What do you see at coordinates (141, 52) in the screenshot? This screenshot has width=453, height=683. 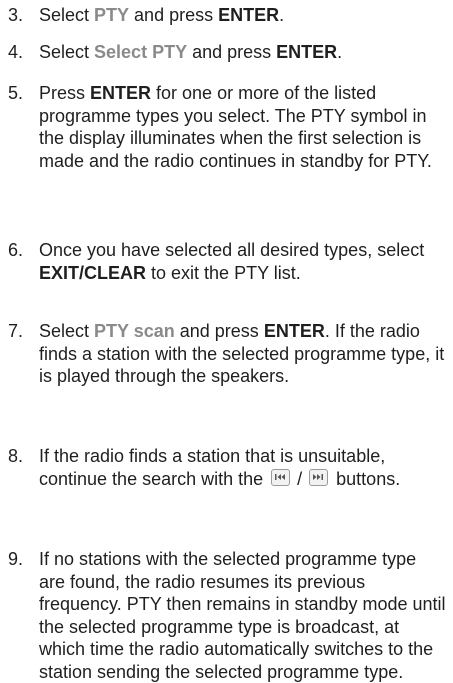 I see `menu-option-text: Select PTY` at bounding box center [141, 52].